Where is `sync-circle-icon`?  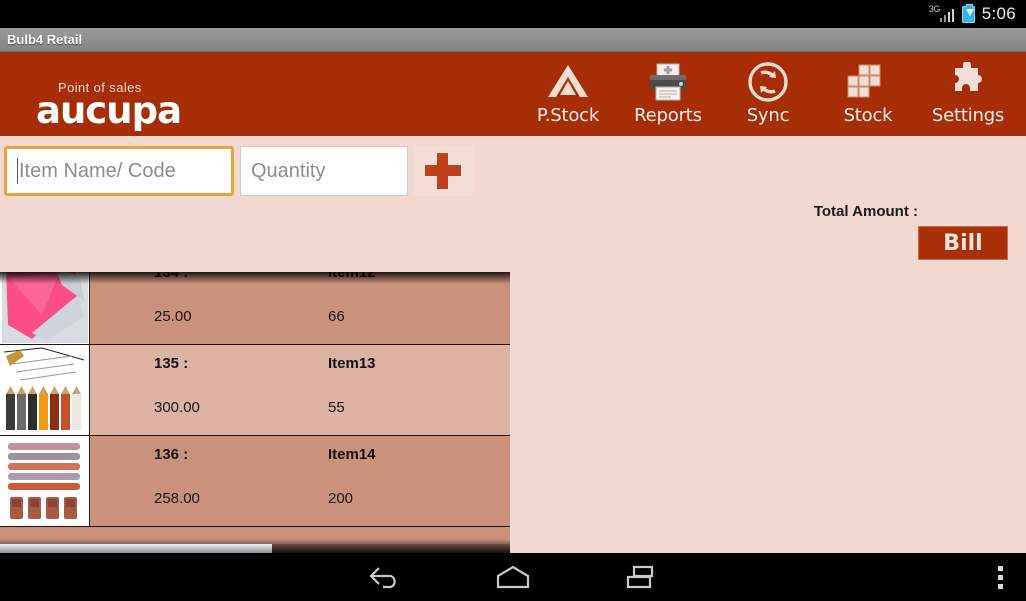 sync-circle-icon is located at coordinates (768, 82).